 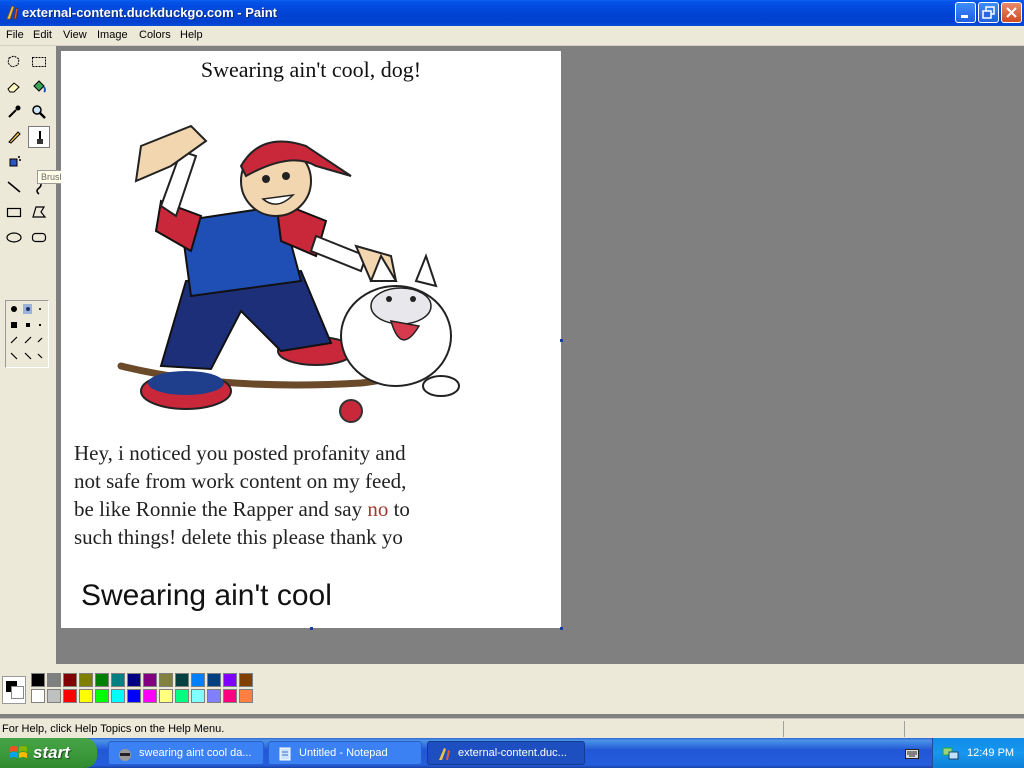 What do you see at coordinates (75, 35) in the screenshot?
I see `menu-view: View` at bounding box center [75, 35].